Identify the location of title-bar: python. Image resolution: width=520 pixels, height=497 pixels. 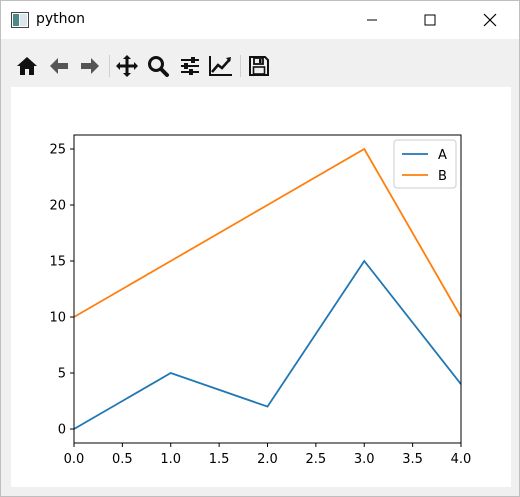
(260, 20).